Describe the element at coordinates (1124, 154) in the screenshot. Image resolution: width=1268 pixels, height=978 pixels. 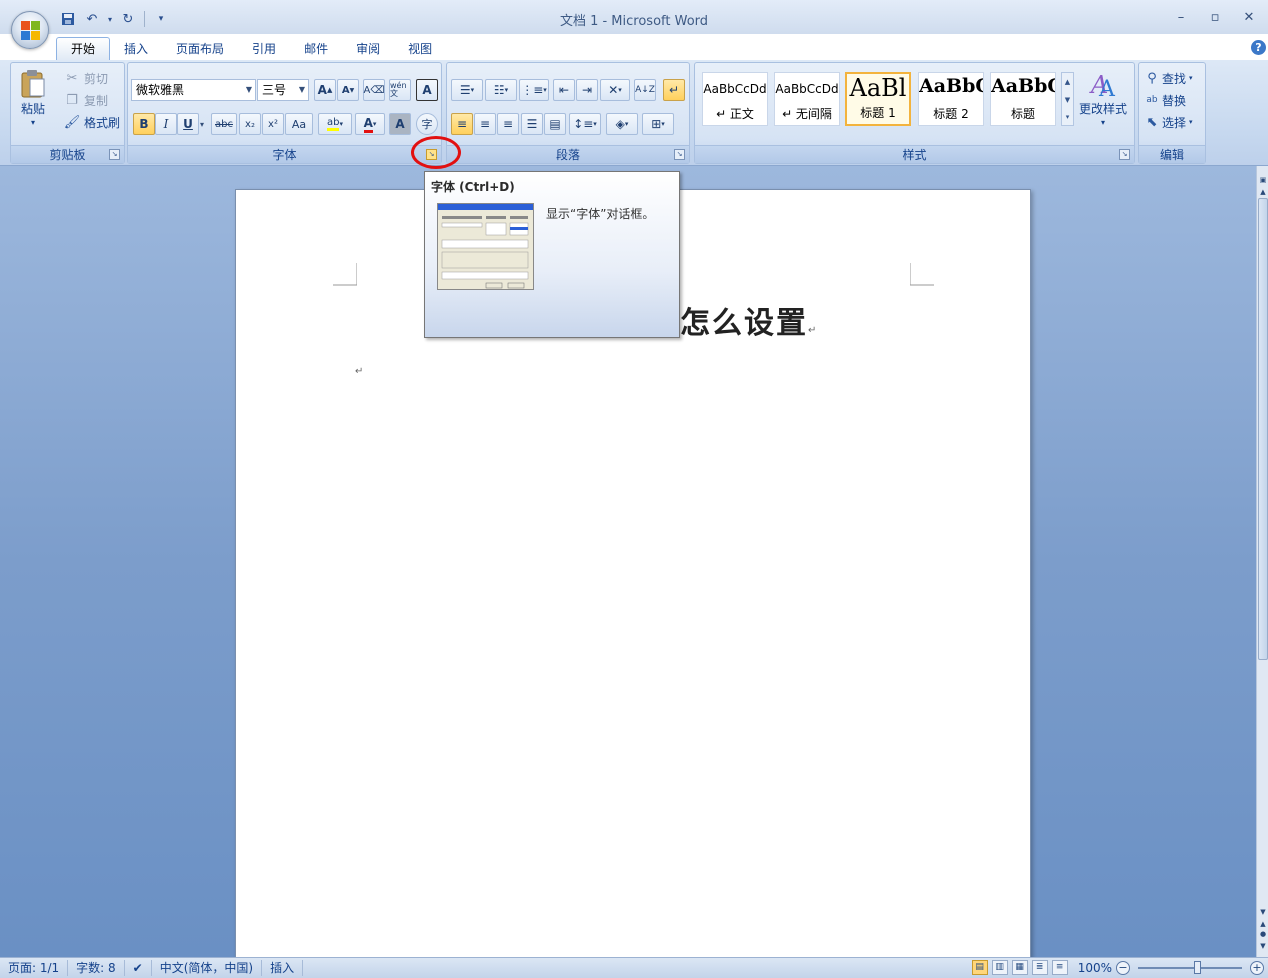
I see `styles-dialog-launcher: ↘` at that location.